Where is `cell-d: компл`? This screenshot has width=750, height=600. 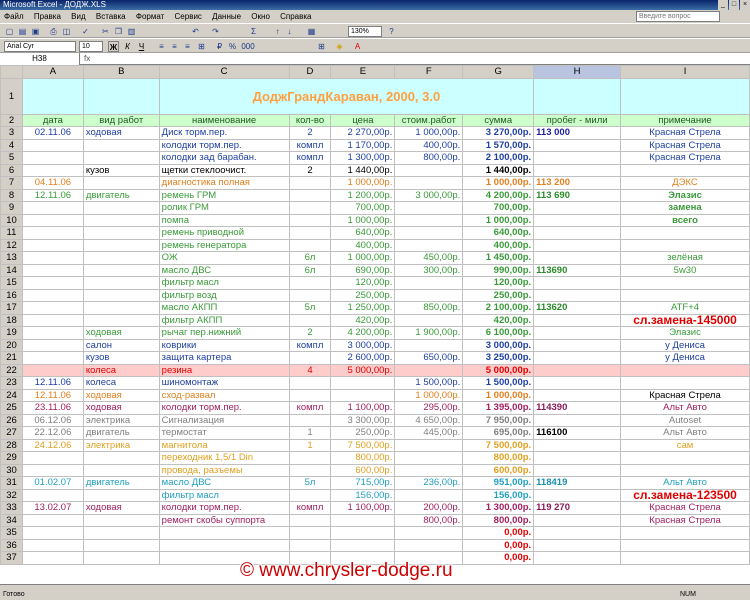 cell-d: компл is located at coordinates (310, 345).